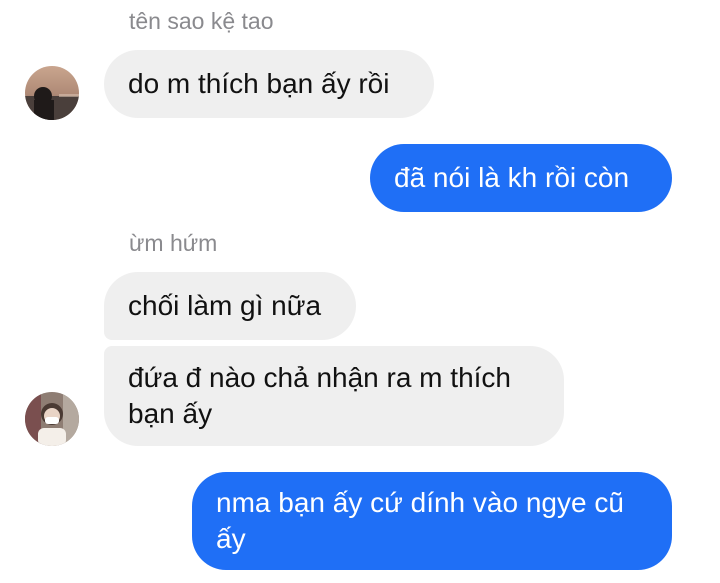 This screenshot has width=720, height=583. Describe the element at coordinates (173, 243) in the screenshot. I see `sender-name: ừm hứm` at that location.